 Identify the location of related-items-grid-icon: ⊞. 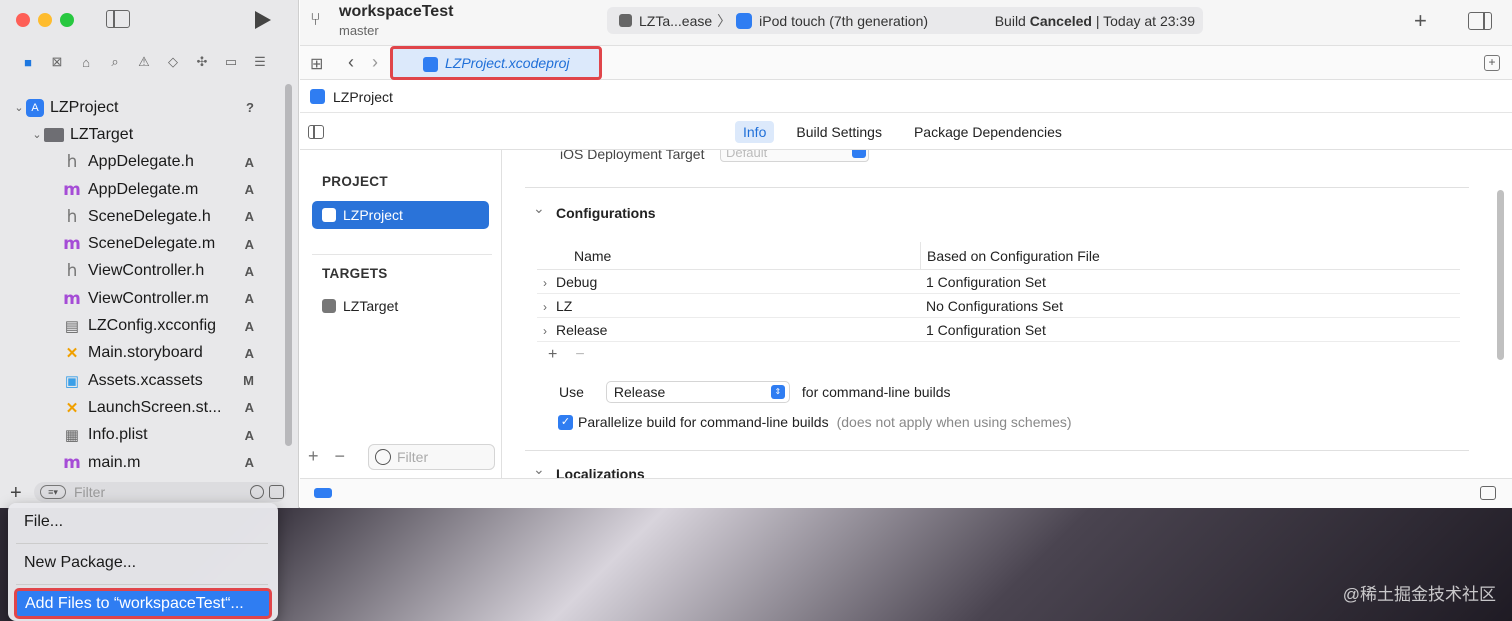
(316, 64).